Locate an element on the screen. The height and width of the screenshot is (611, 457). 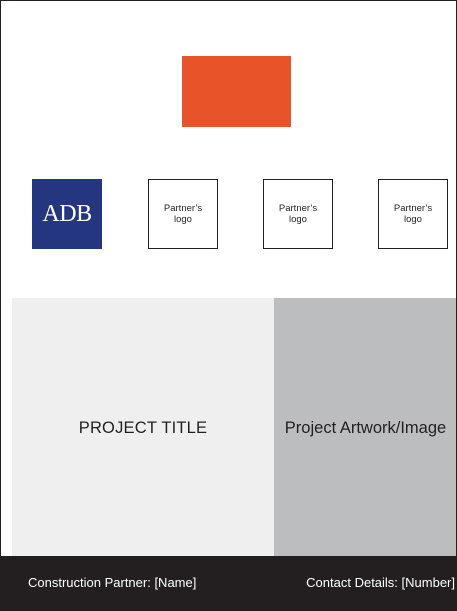
adb-logo: ADB is located at coordinates (67, 214).